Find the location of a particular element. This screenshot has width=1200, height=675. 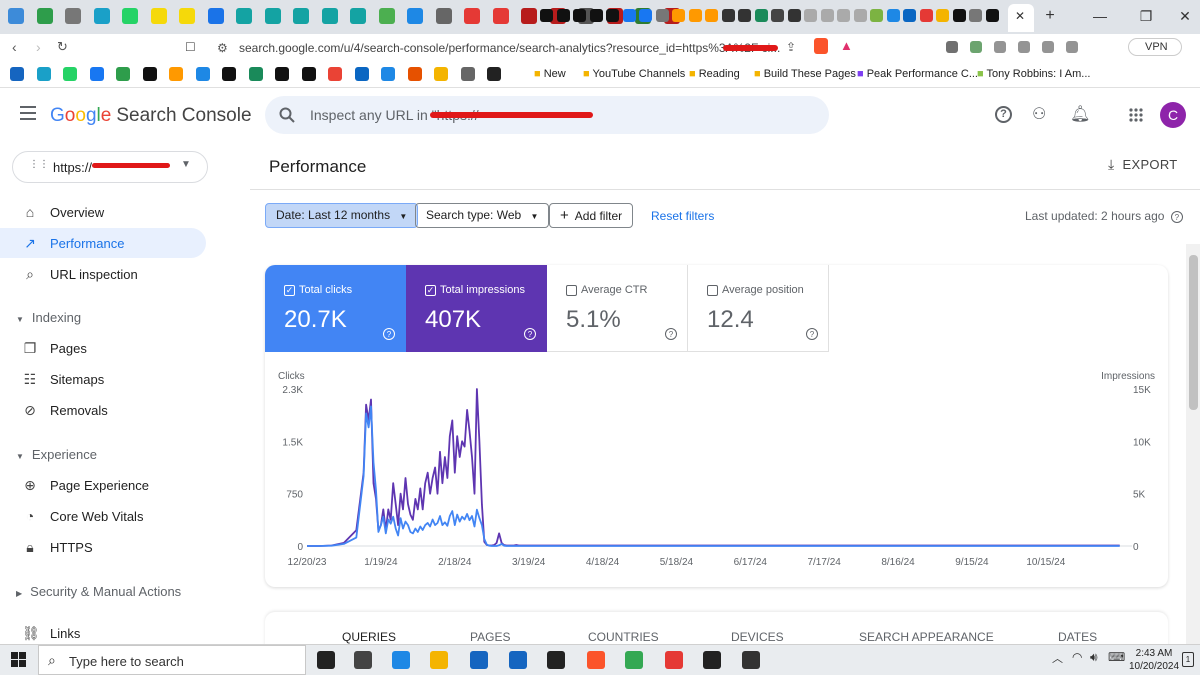

metric-total-impressions: ✓ Total impressions 407K ? is located at coordinates (476, 308).